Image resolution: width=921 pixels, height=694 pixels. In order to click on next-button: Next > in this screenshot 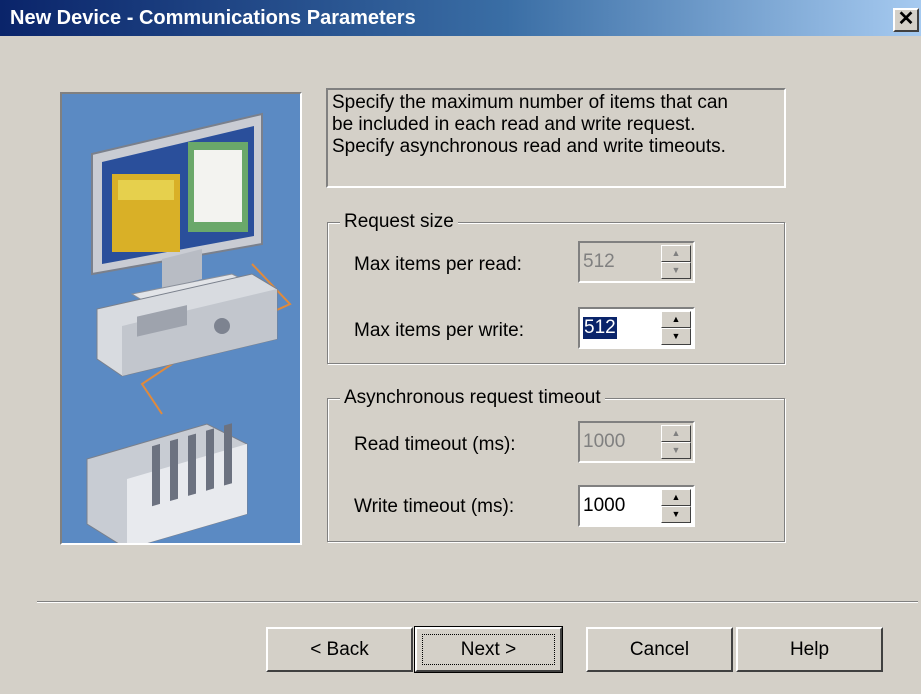, I will do `click(488, 649)`.